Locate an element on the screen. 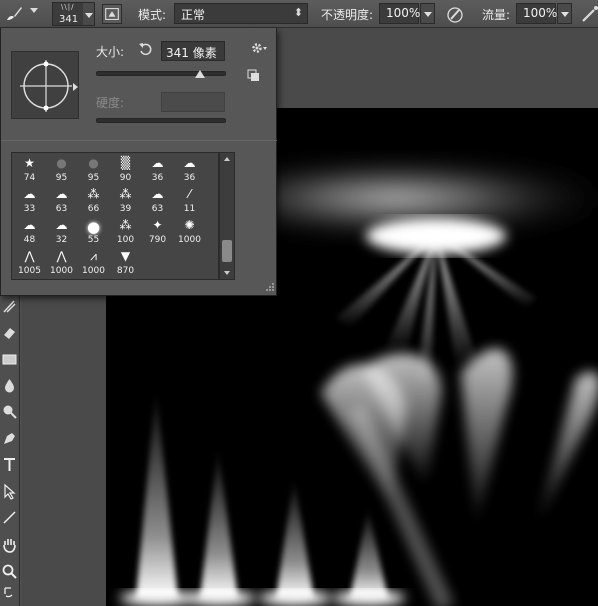 This screenshot has height=606, width=598. brush-preset: ▒ 90 is located at coordinates (125, 170).